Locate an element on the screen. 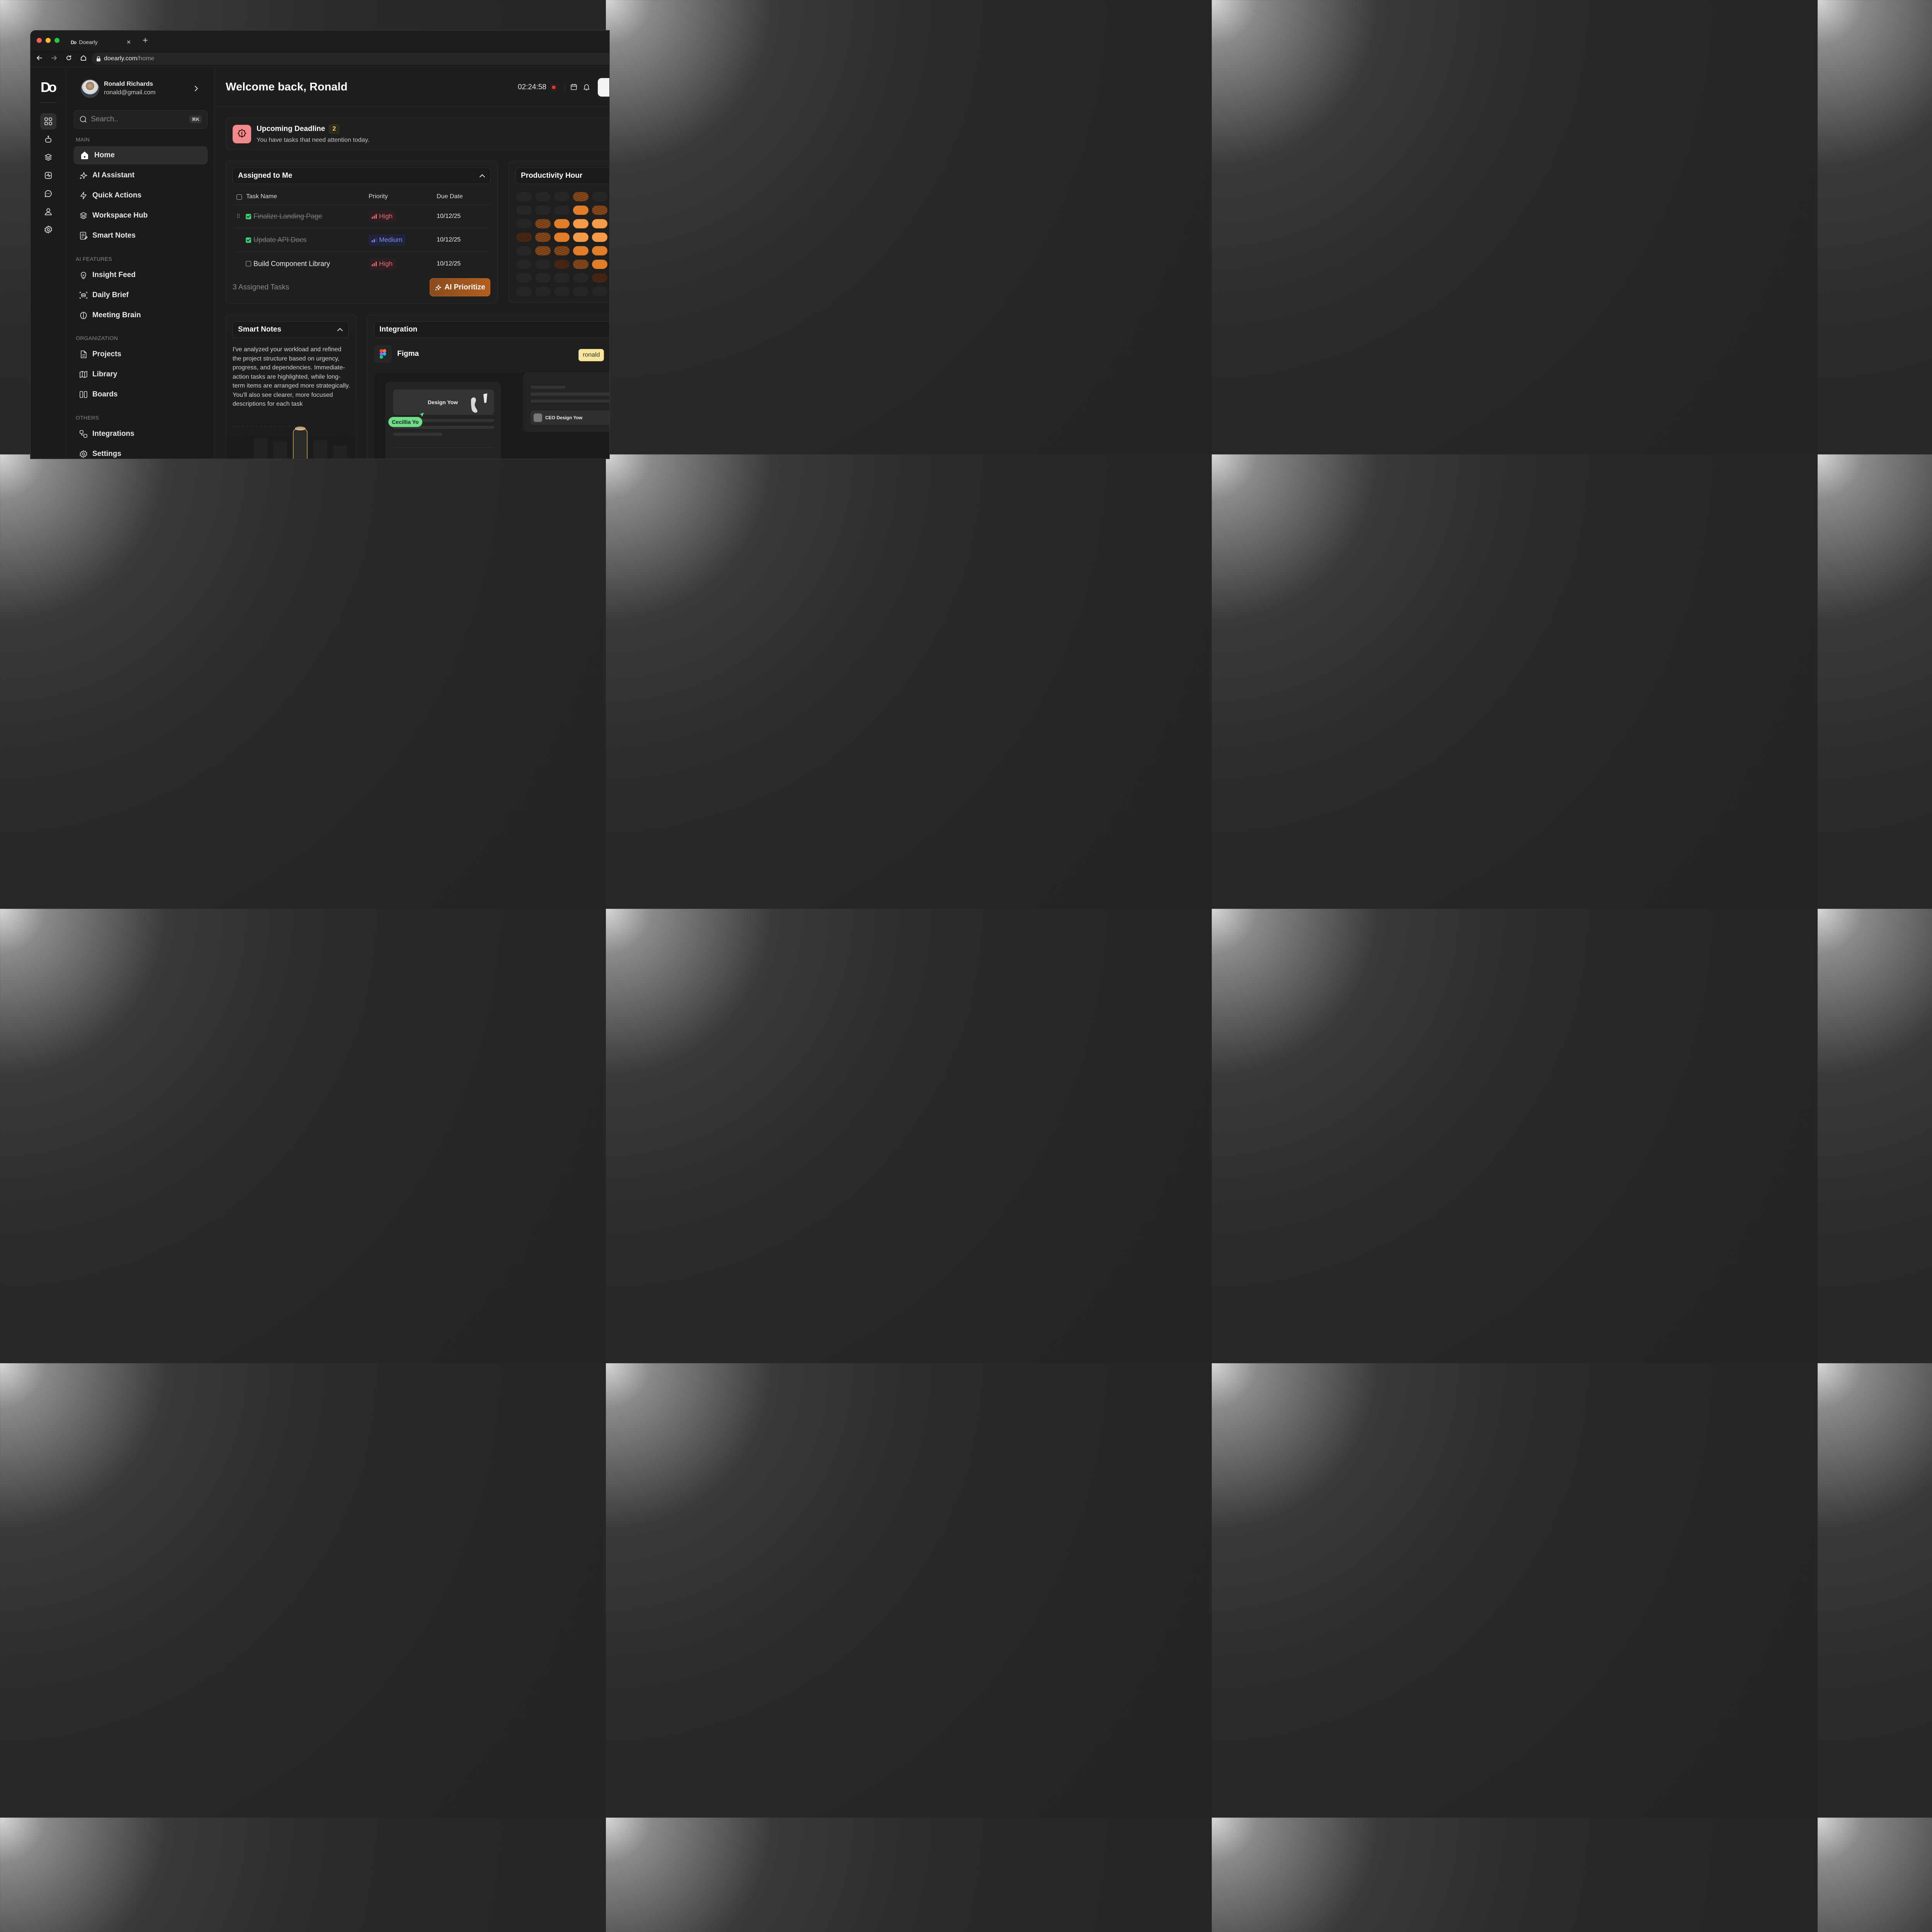 The height and width of the screenshot is (1932, 1932). priority-badge: High is located at coordinates (383, 216).